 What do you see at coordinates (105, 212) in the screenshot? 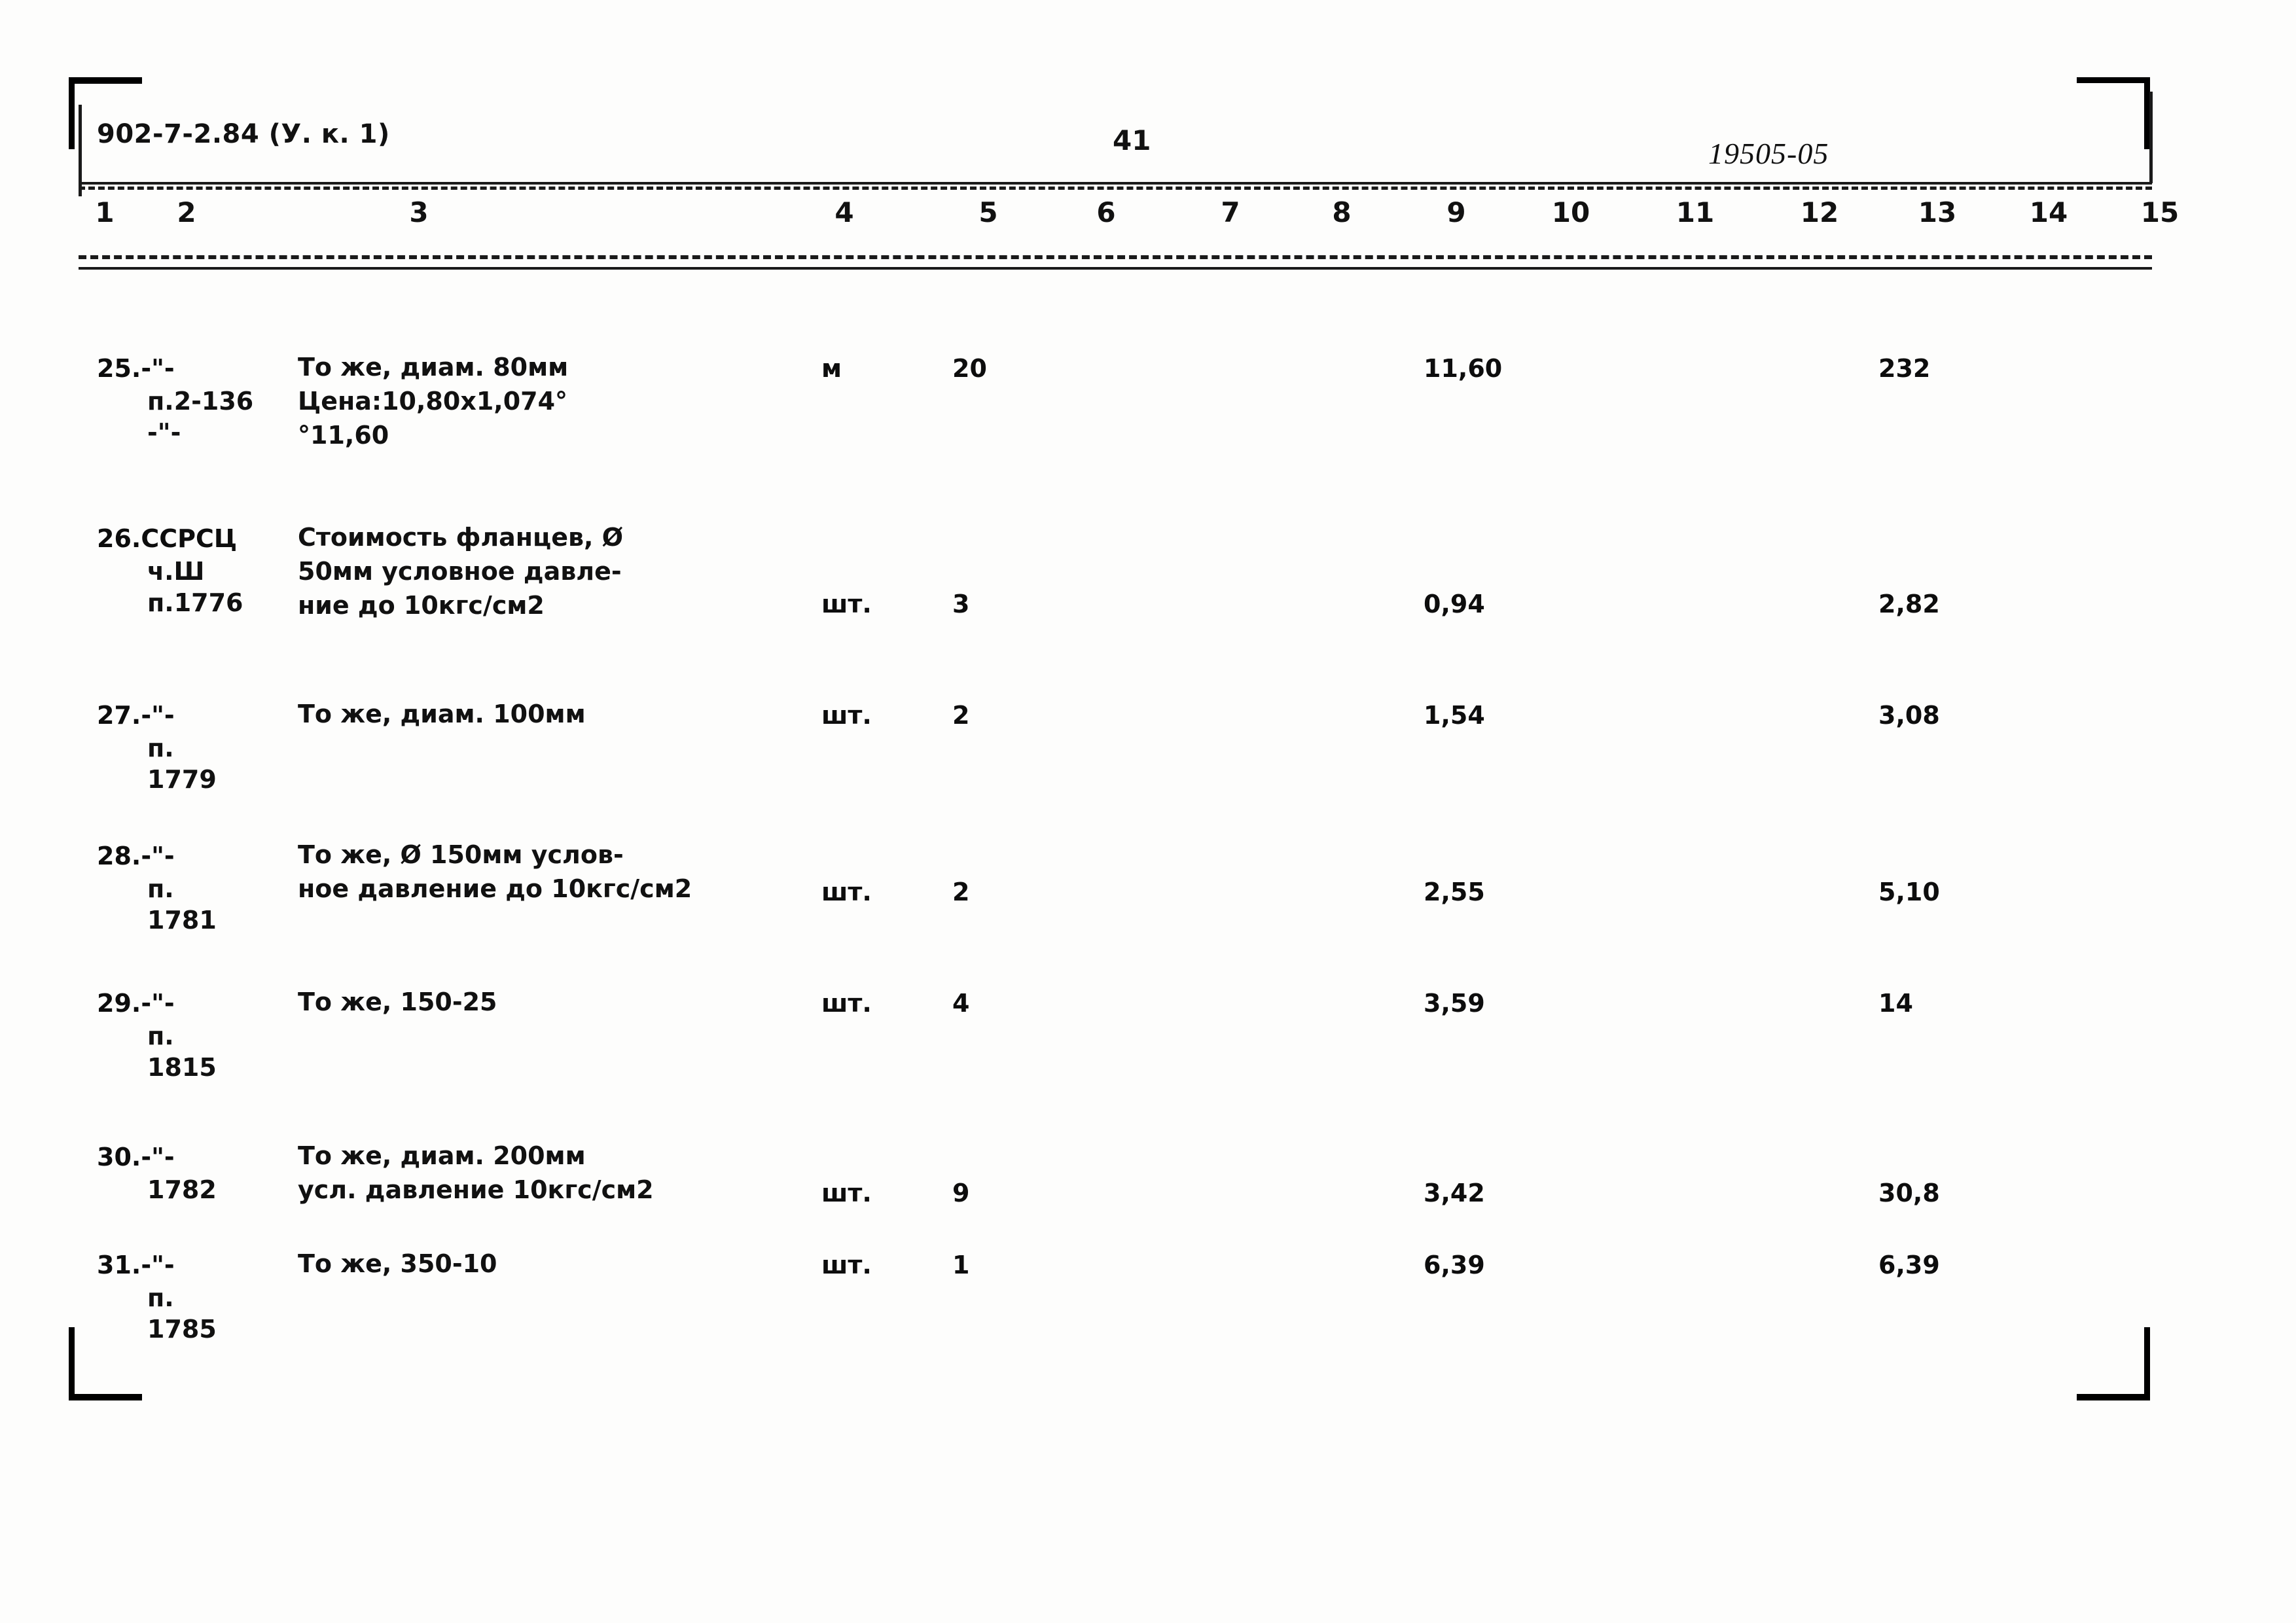
I see `column-number-1: 1` at bounding box center [105, 212].